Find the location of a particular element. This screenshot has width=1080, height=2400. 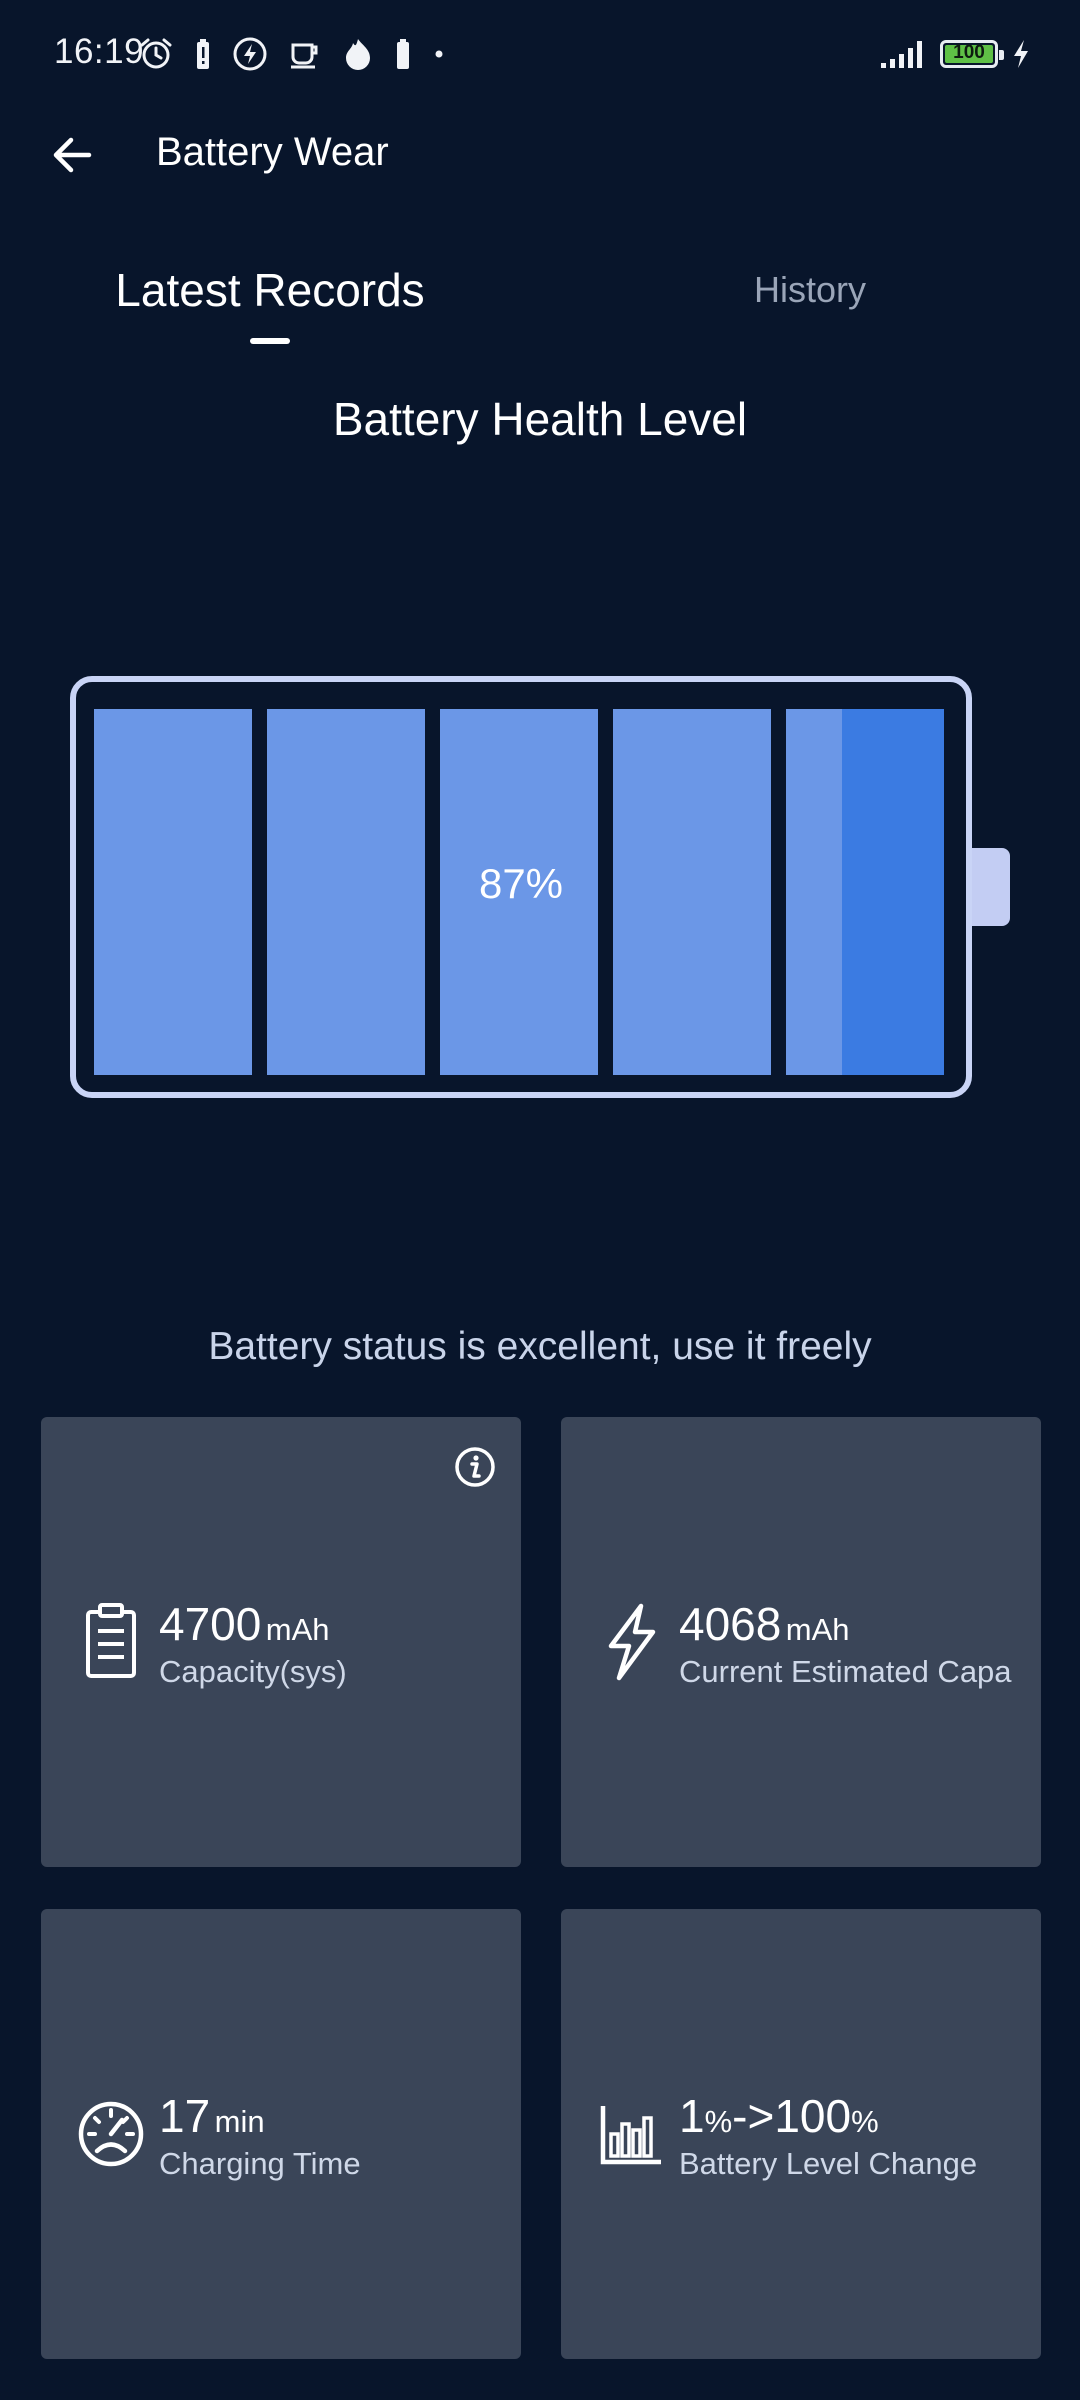

charging-time-value-line: 17 min is located at coordinates (212, 2116).